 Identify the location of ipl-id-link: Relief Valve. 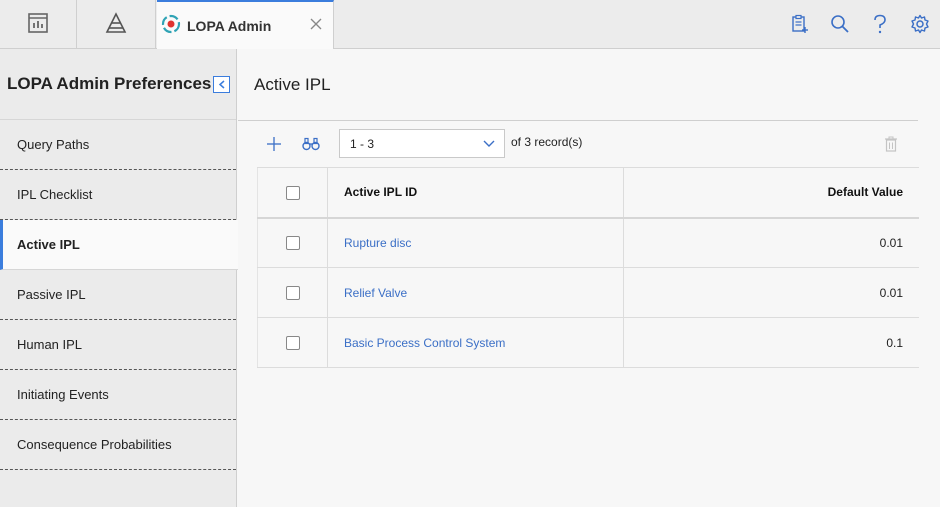
(375, 293).